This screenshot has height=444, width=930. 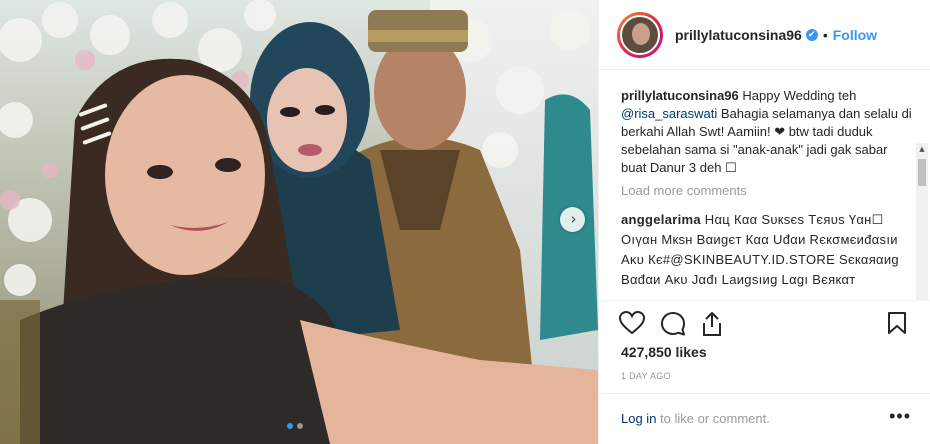 I want to click on avatar, so click(x=640, y=34).